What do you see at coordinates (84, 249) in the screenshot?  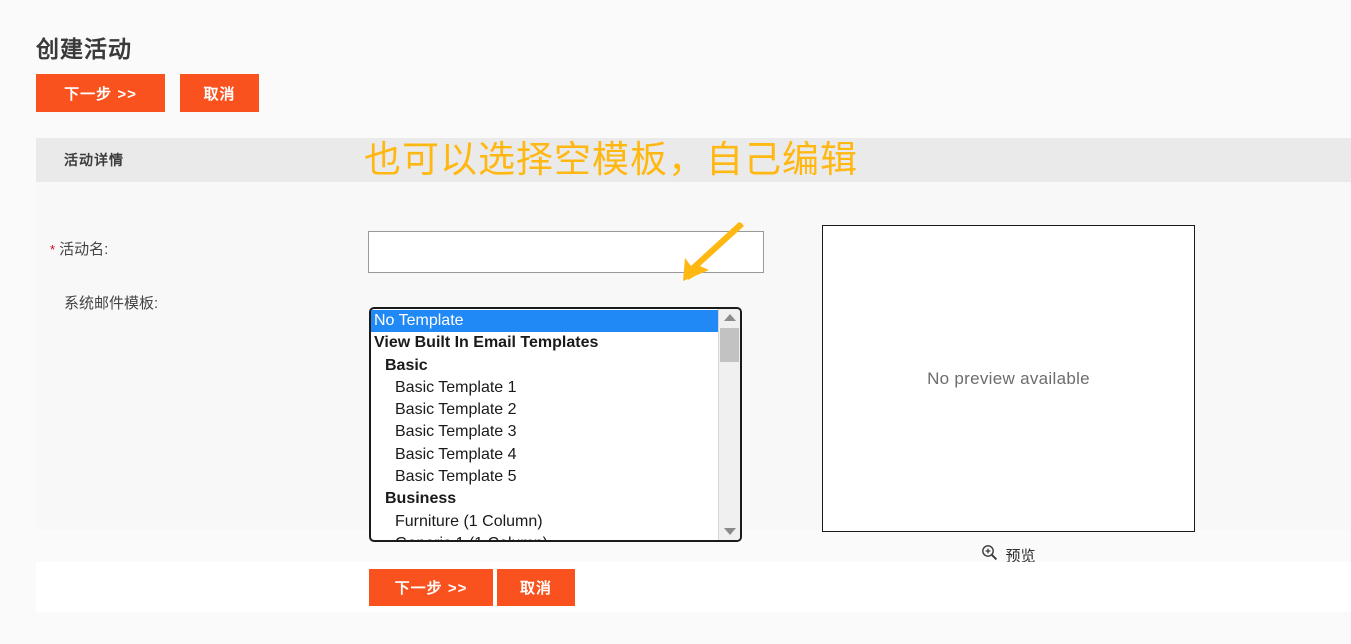 I see `campaign-name-label-text: 活动名:` at bounding box center [84, 249].